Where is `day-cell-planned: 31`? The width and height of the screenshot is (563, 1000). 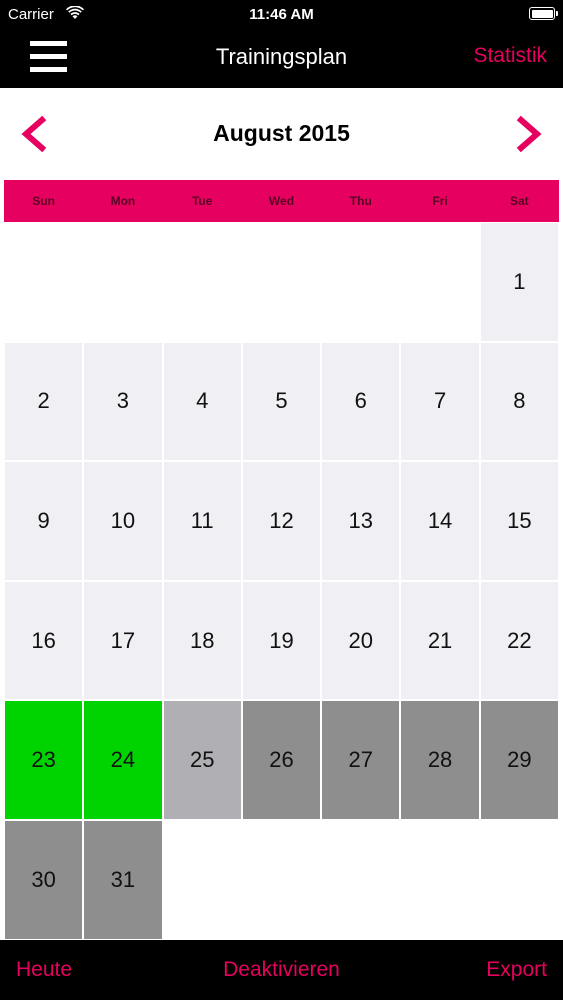 day-cell-planned: 31 is located at coordinates (123, 879).